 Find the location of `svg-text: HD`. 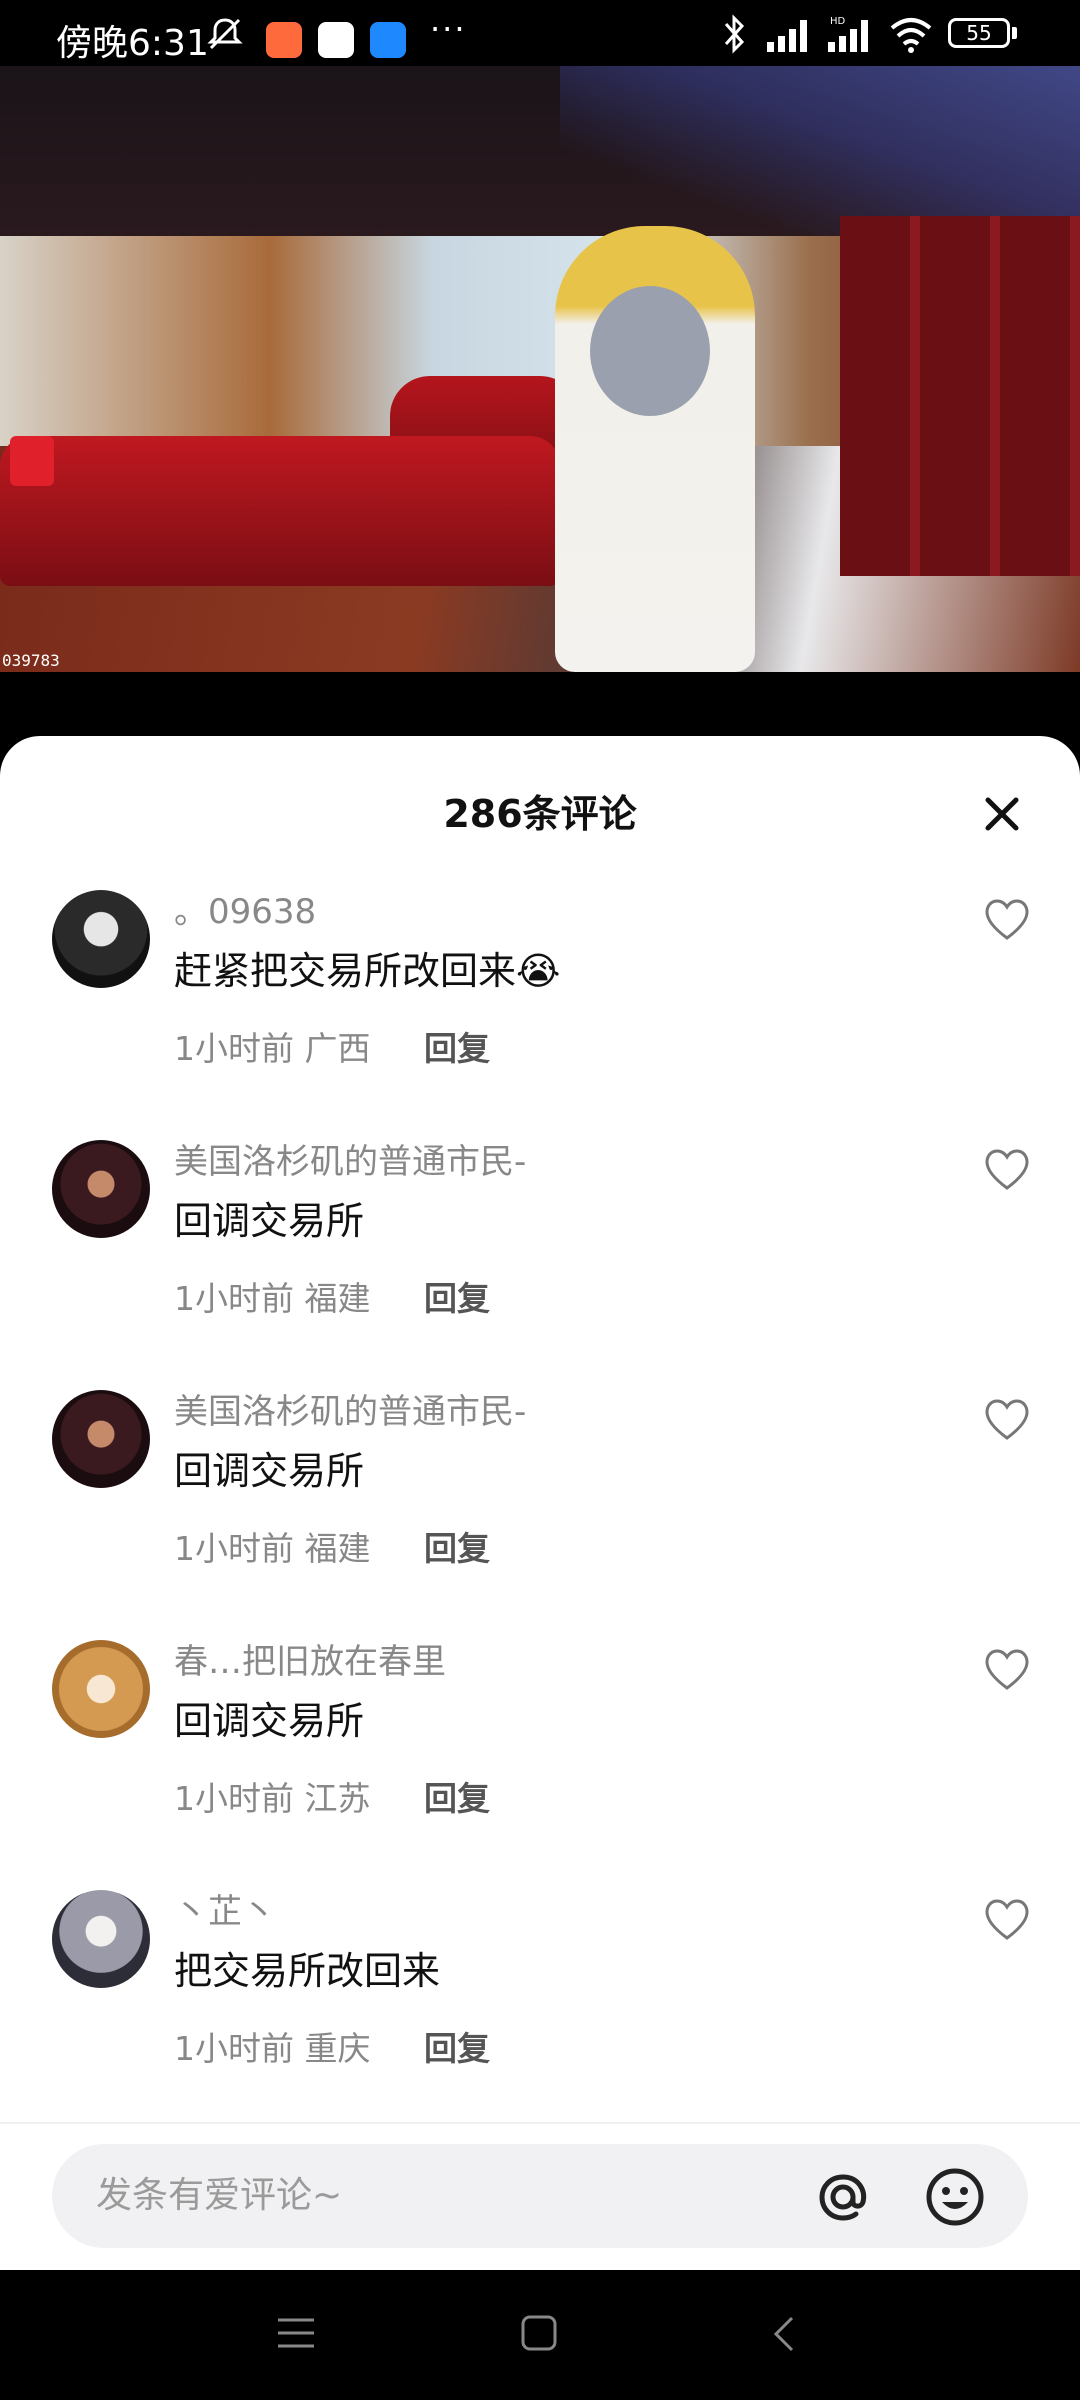

svg-text: HD is located at coordinates (838, 21).